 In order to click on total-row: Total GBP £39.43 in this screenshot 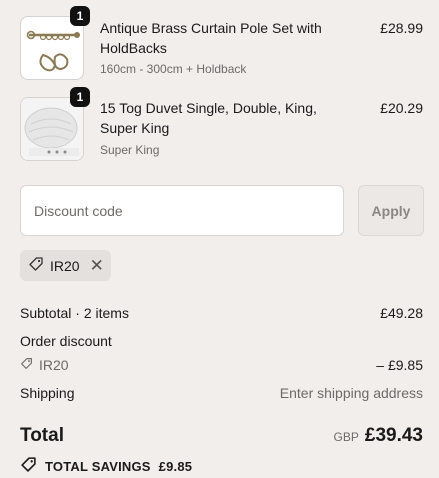, I will do `click(221, 436)`.